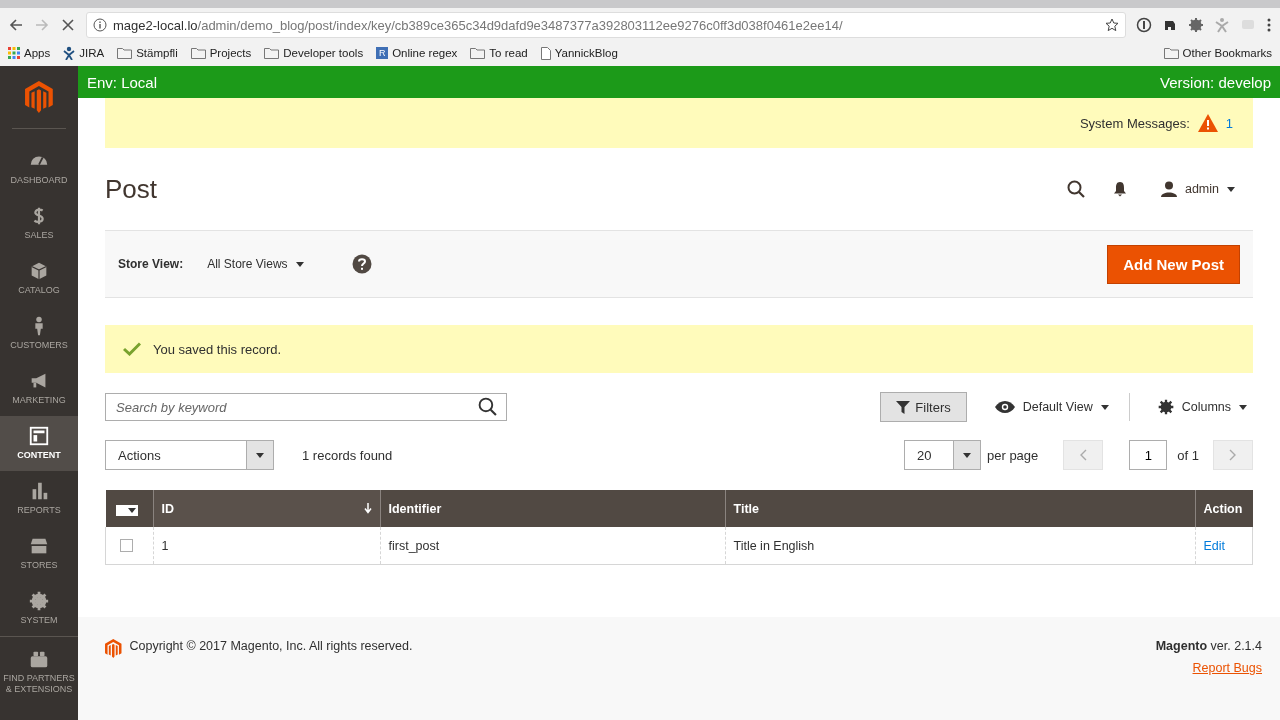 The width and height of the screenshot is (1280, 720). Describe the element at coordinates (39, 168) in the screenshot. I see `sidebar-item: DASHBOARD` at that location.